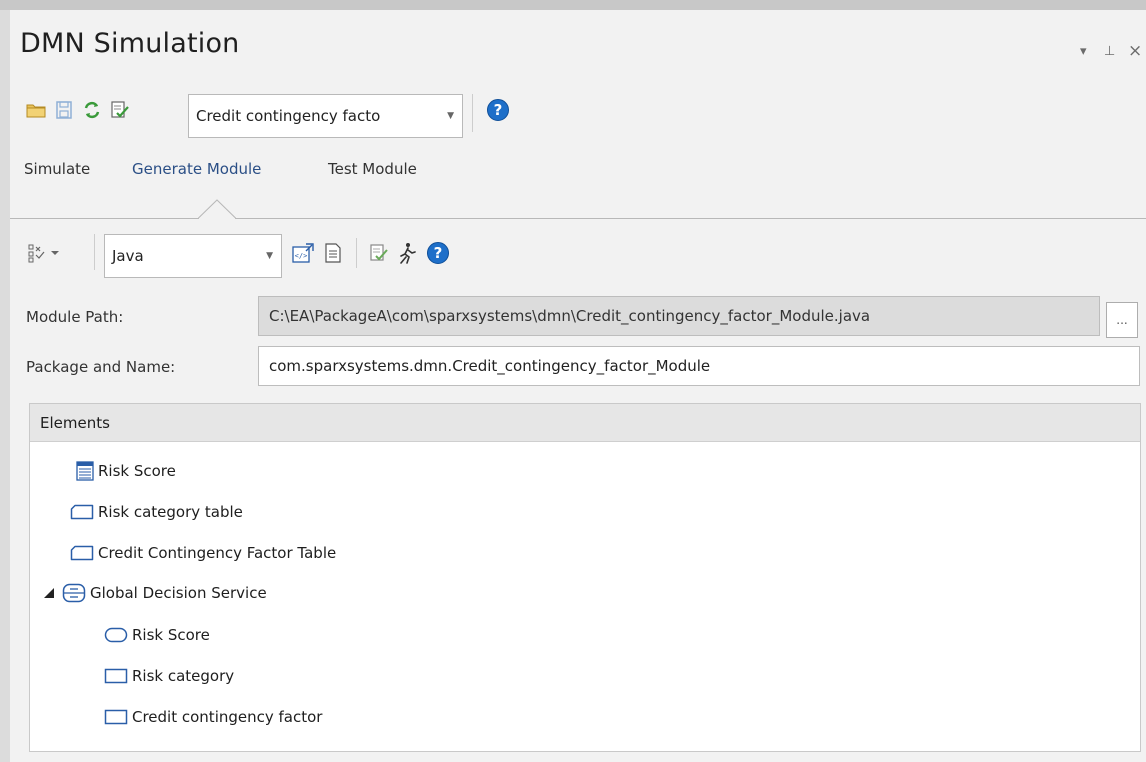 The image size is (1146, 762). Describe the element at coordinates (1083, 51) in the screenshot. I see `window-menu-icon: ▾` at that location.